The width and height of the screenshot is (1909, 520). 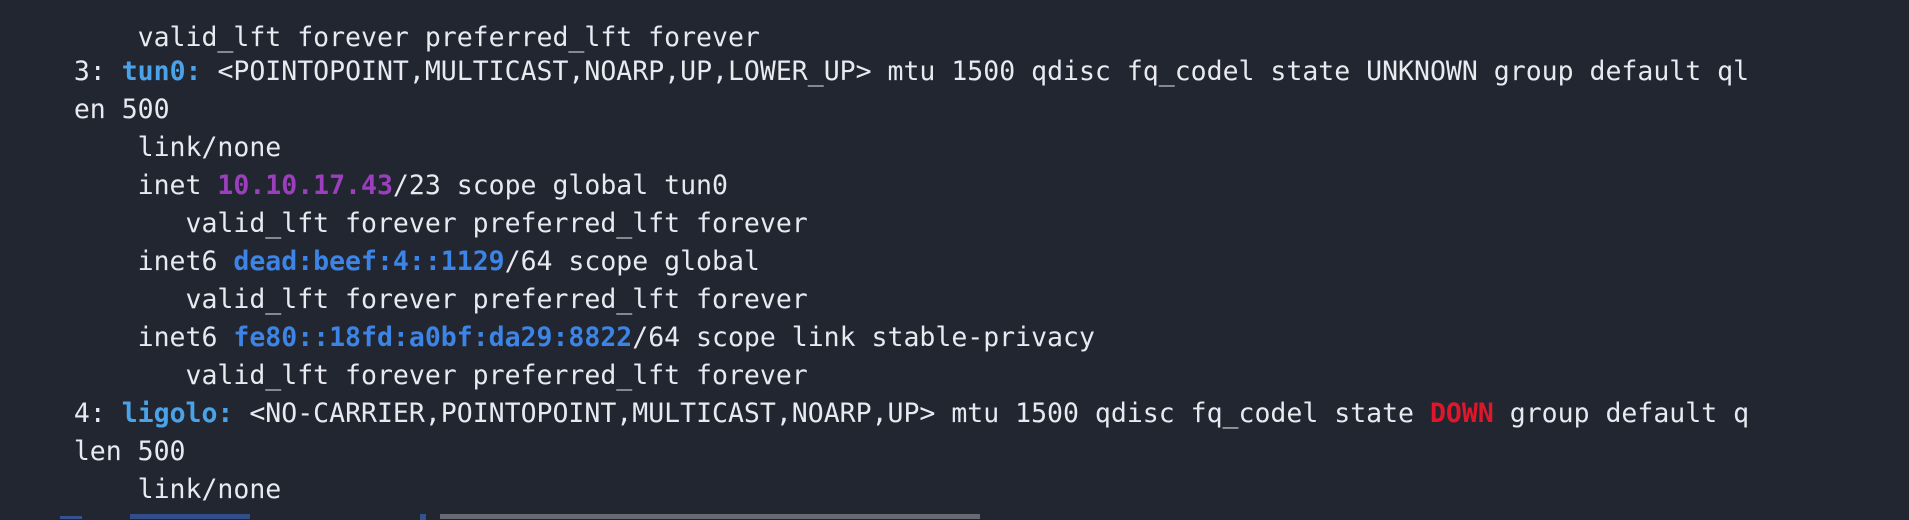 I want to click on interface-group: group default q, so click(x=1621, y=413).